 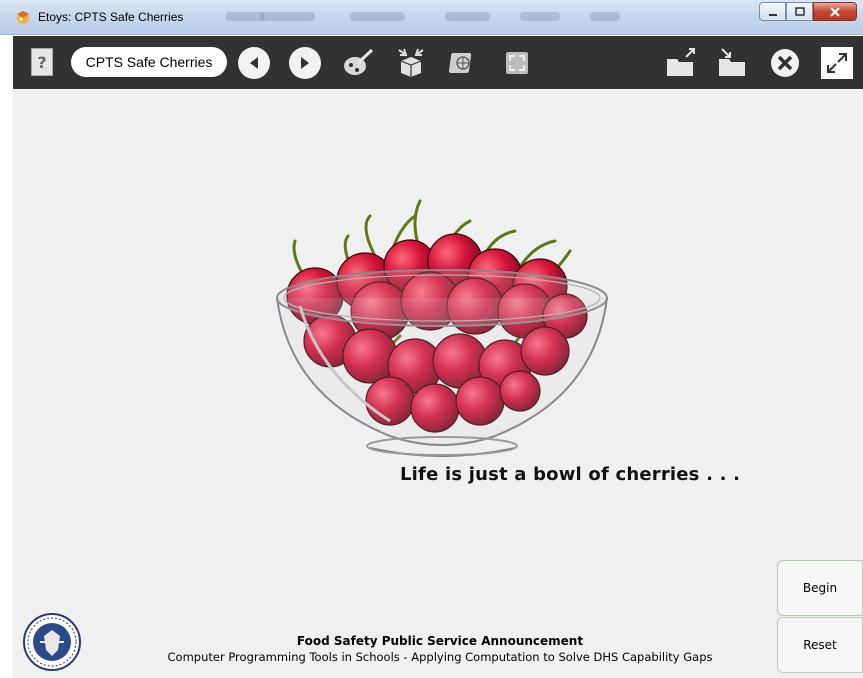 I want to click on help-button: ?, so click(x=42, y=62).